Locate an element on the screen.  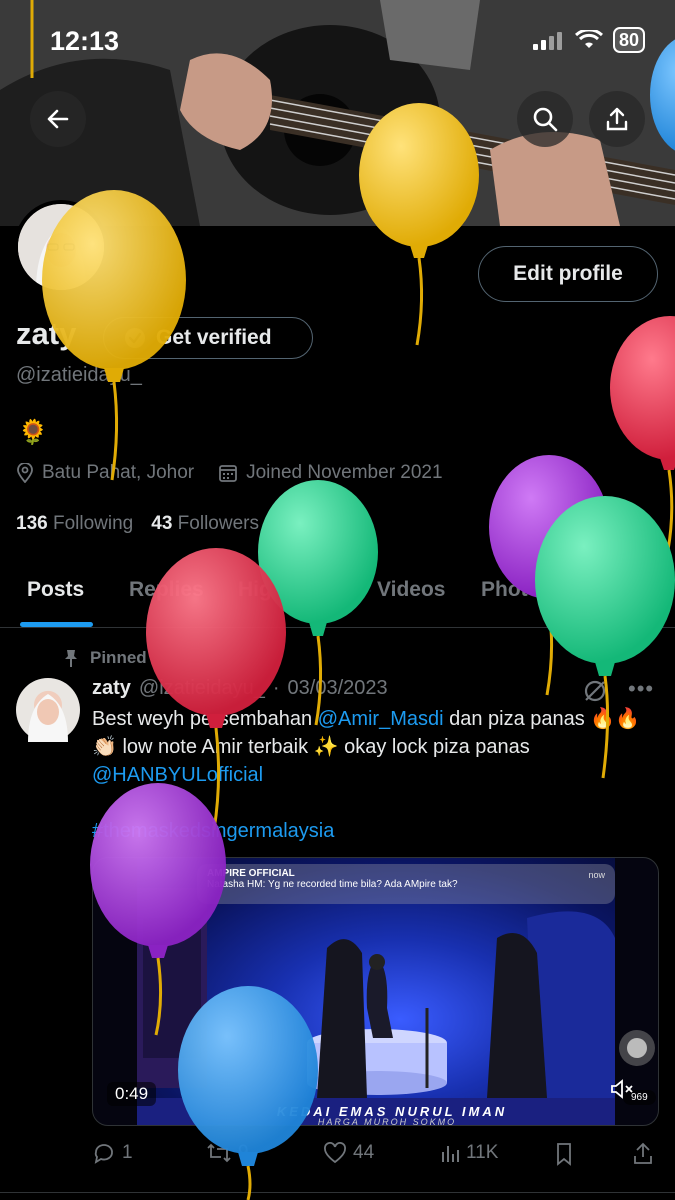
search-icon is located at coordinates (545, 119).